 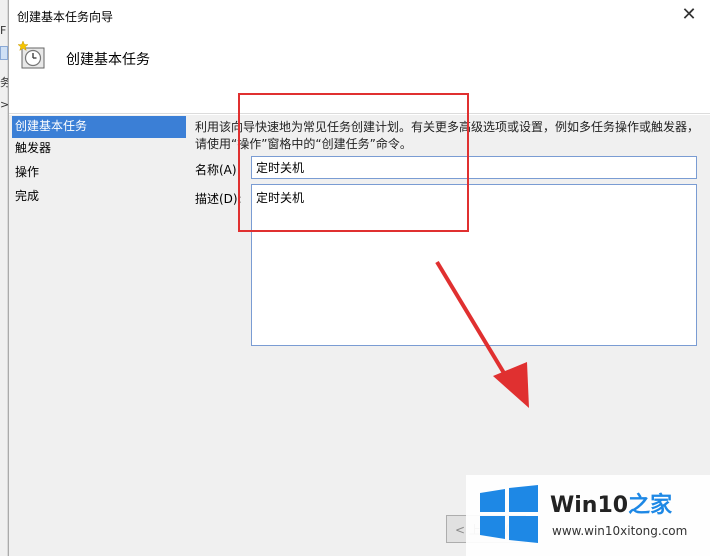 I want to click on step-finish: 完成, so click(x=99, y=197).